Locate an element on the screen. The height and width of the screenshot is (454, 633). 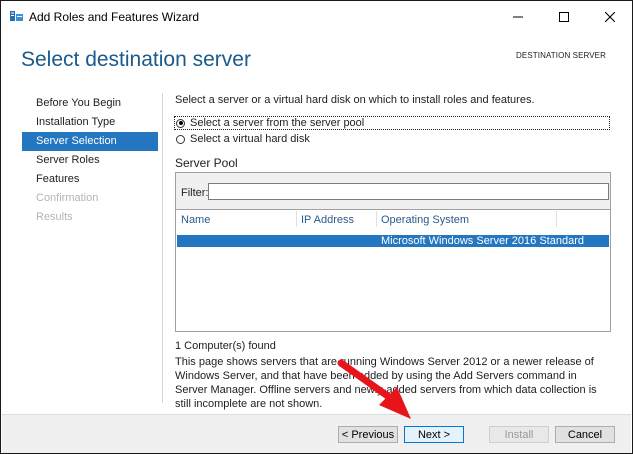
server-pool-heading: Server Pool is located at coordinates (206, 163).